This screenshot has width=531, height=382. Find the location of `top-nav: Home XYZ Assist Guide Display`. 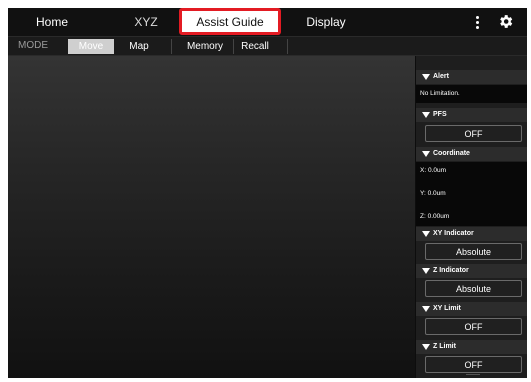

top-nav: Home XYZ Assist Guide Display is located at coordinates (267, 22).